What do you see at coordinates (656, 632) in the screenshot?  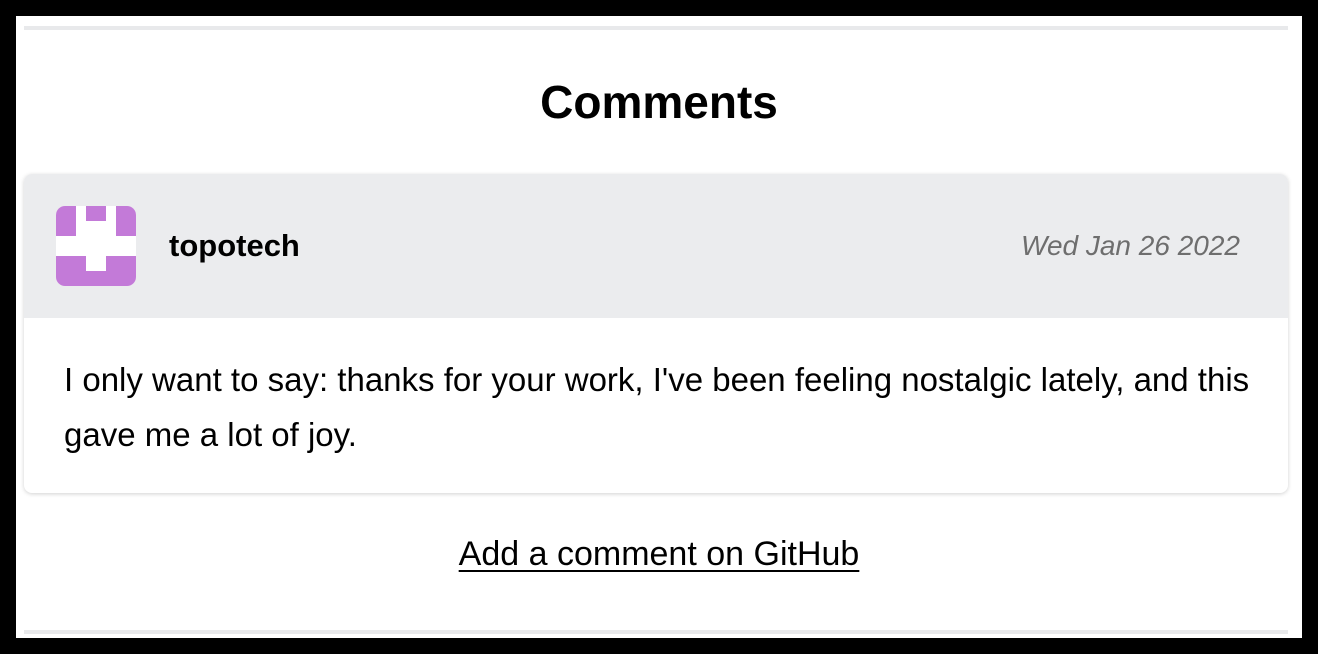 I see `bottom-divider` at bounding box center [656, 632].